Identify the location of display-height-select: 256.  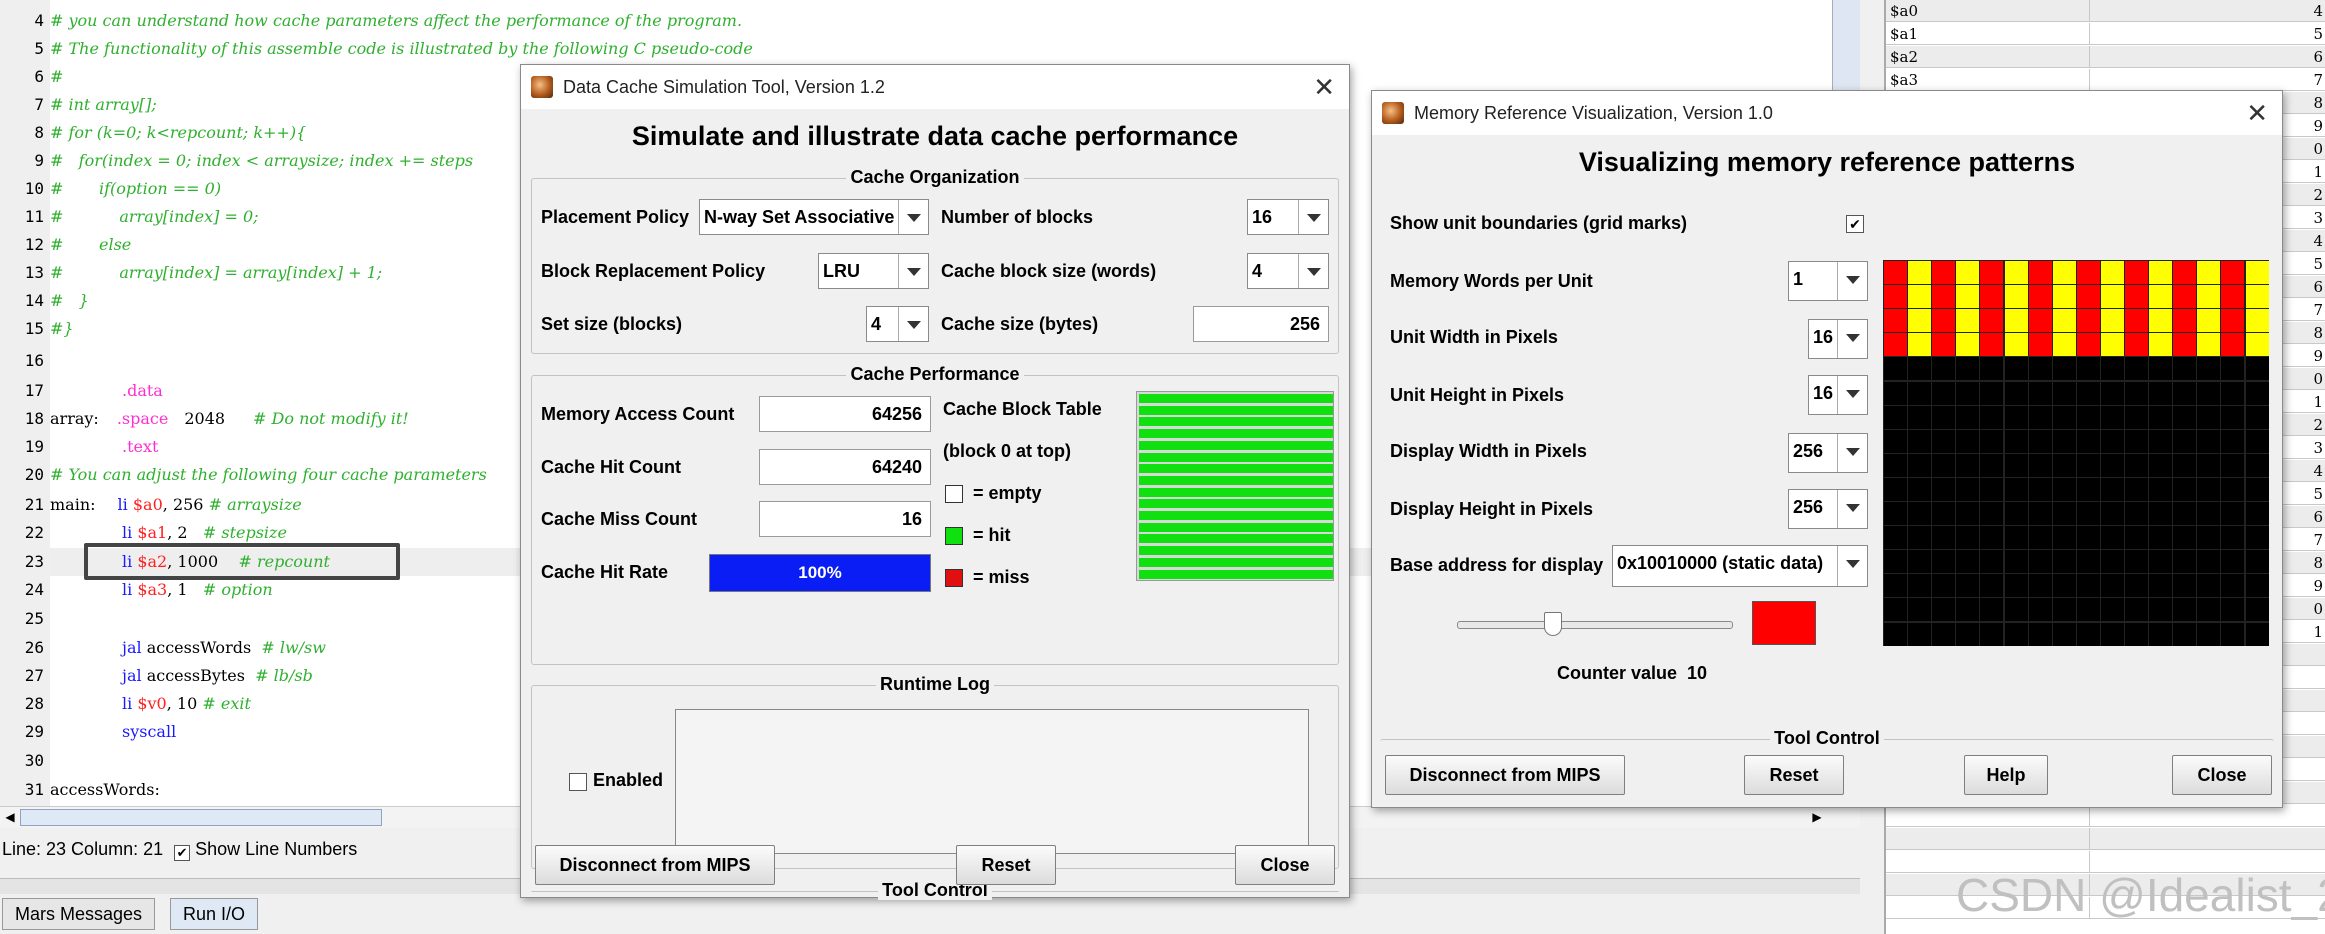
(1828, 509).